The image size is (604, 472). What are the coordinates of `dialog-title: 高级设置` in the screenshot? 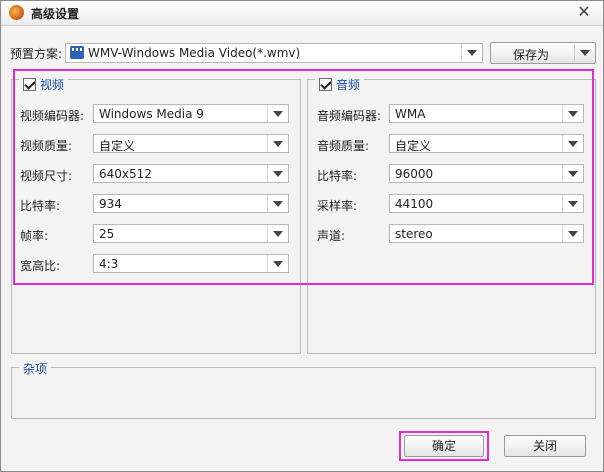 It's located at (55, 14).